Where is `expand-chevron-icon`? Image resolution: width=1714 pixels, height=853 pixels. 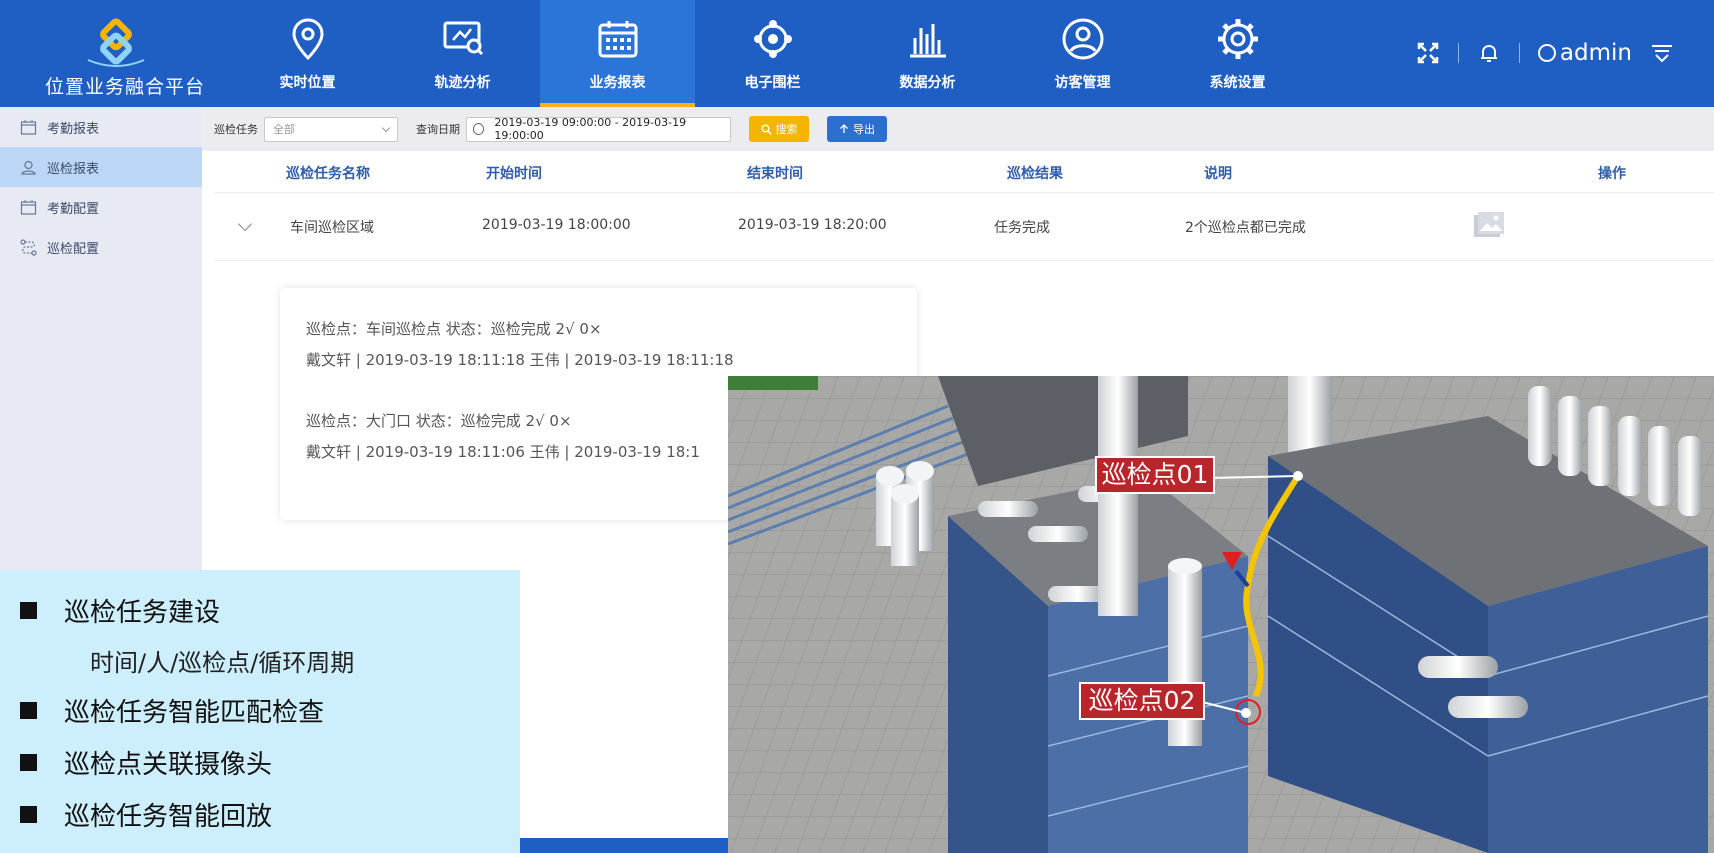 expand-chevron-icon is located at coordinates (245, 224).